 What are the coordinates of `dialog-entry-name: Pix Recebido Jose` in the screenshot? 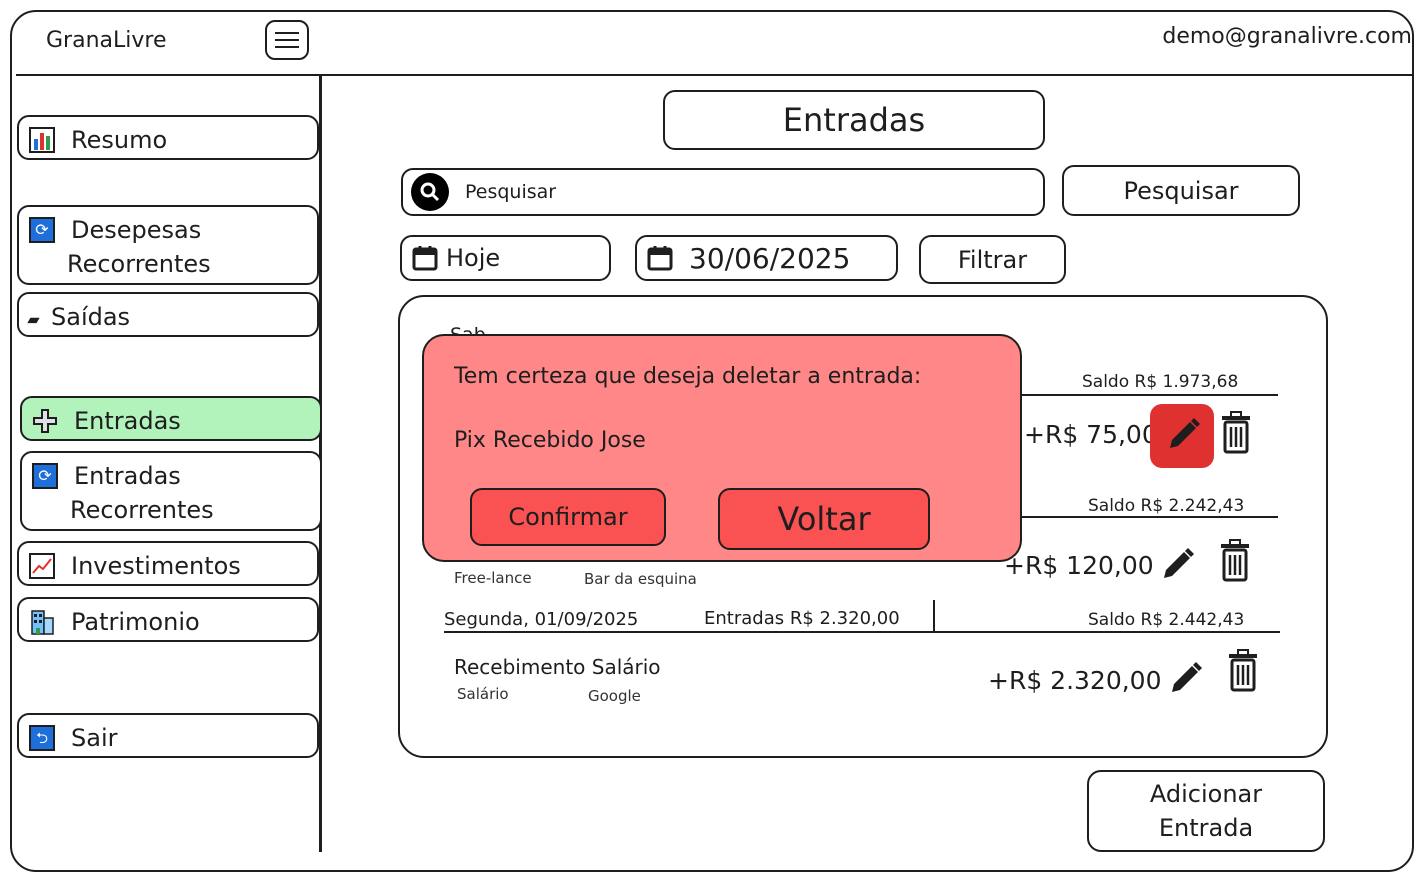 It's located at (550, 440).